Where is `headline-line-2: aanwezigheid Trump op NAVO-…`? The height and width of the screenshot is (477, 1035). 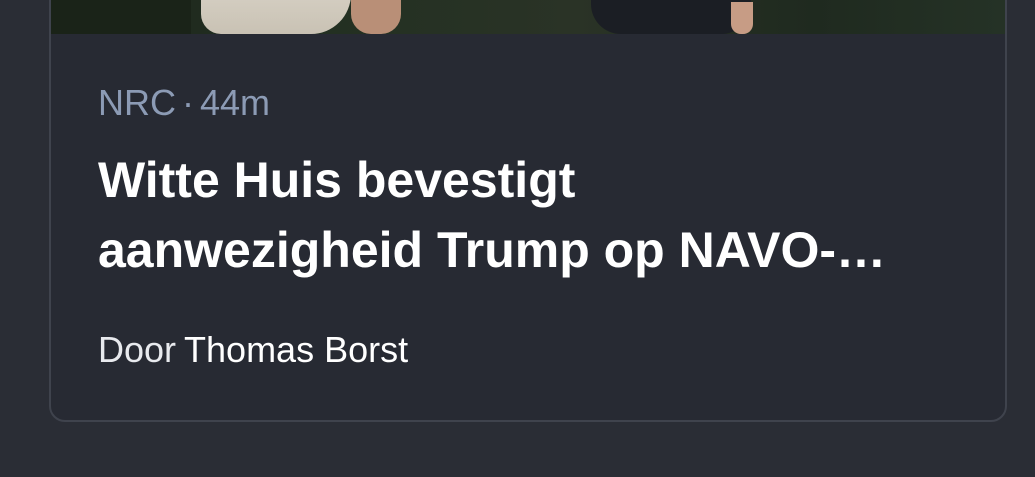
headline-line-2: aanwezigheid Trump op NAVO-… is located at coordinates (492, 250).